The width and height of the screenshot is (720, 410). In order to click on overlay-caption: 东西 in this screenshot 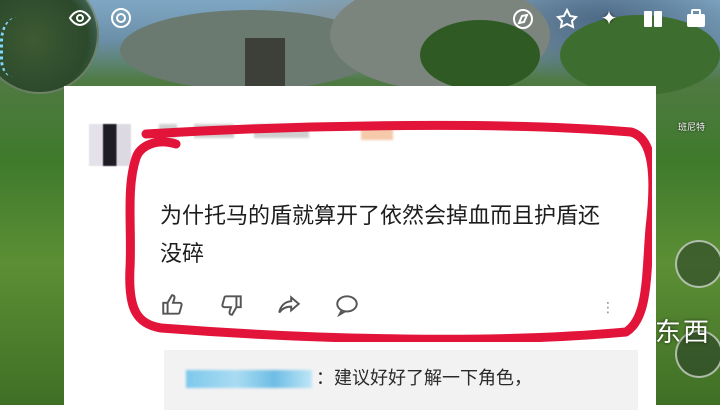, I will do `click(683, 333)`.